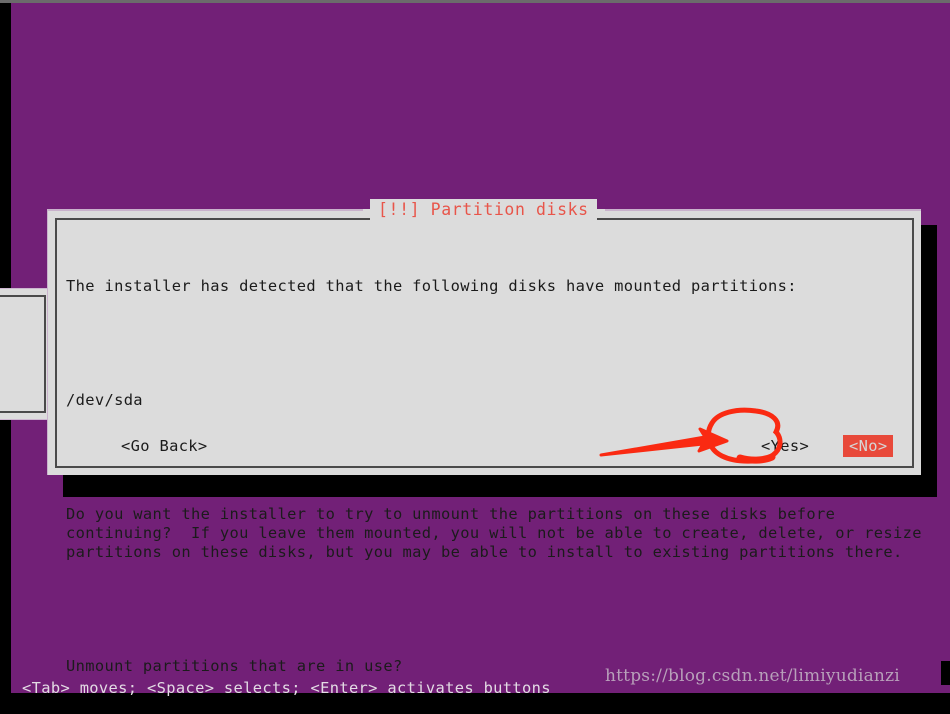 Image resolution: width=950 pixels, height=714 pixels. What do you see at coordinates (487, 447) in the screenshot?
I see `dialog-button-row: <Go Back> <Yes> <No>` at bounding box center [487, 447].